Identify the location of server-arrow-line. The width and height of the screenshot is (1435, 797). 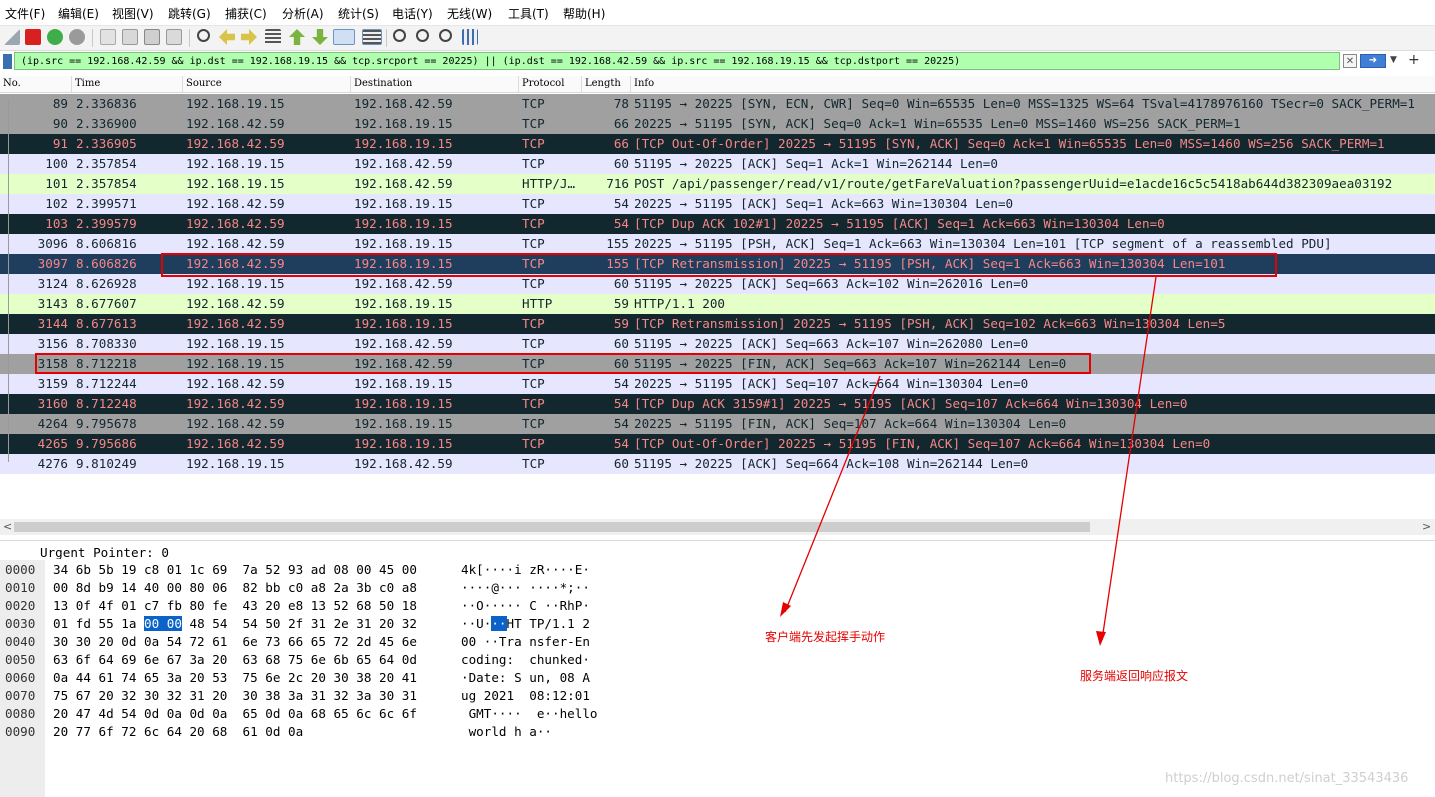
(1129, 458).